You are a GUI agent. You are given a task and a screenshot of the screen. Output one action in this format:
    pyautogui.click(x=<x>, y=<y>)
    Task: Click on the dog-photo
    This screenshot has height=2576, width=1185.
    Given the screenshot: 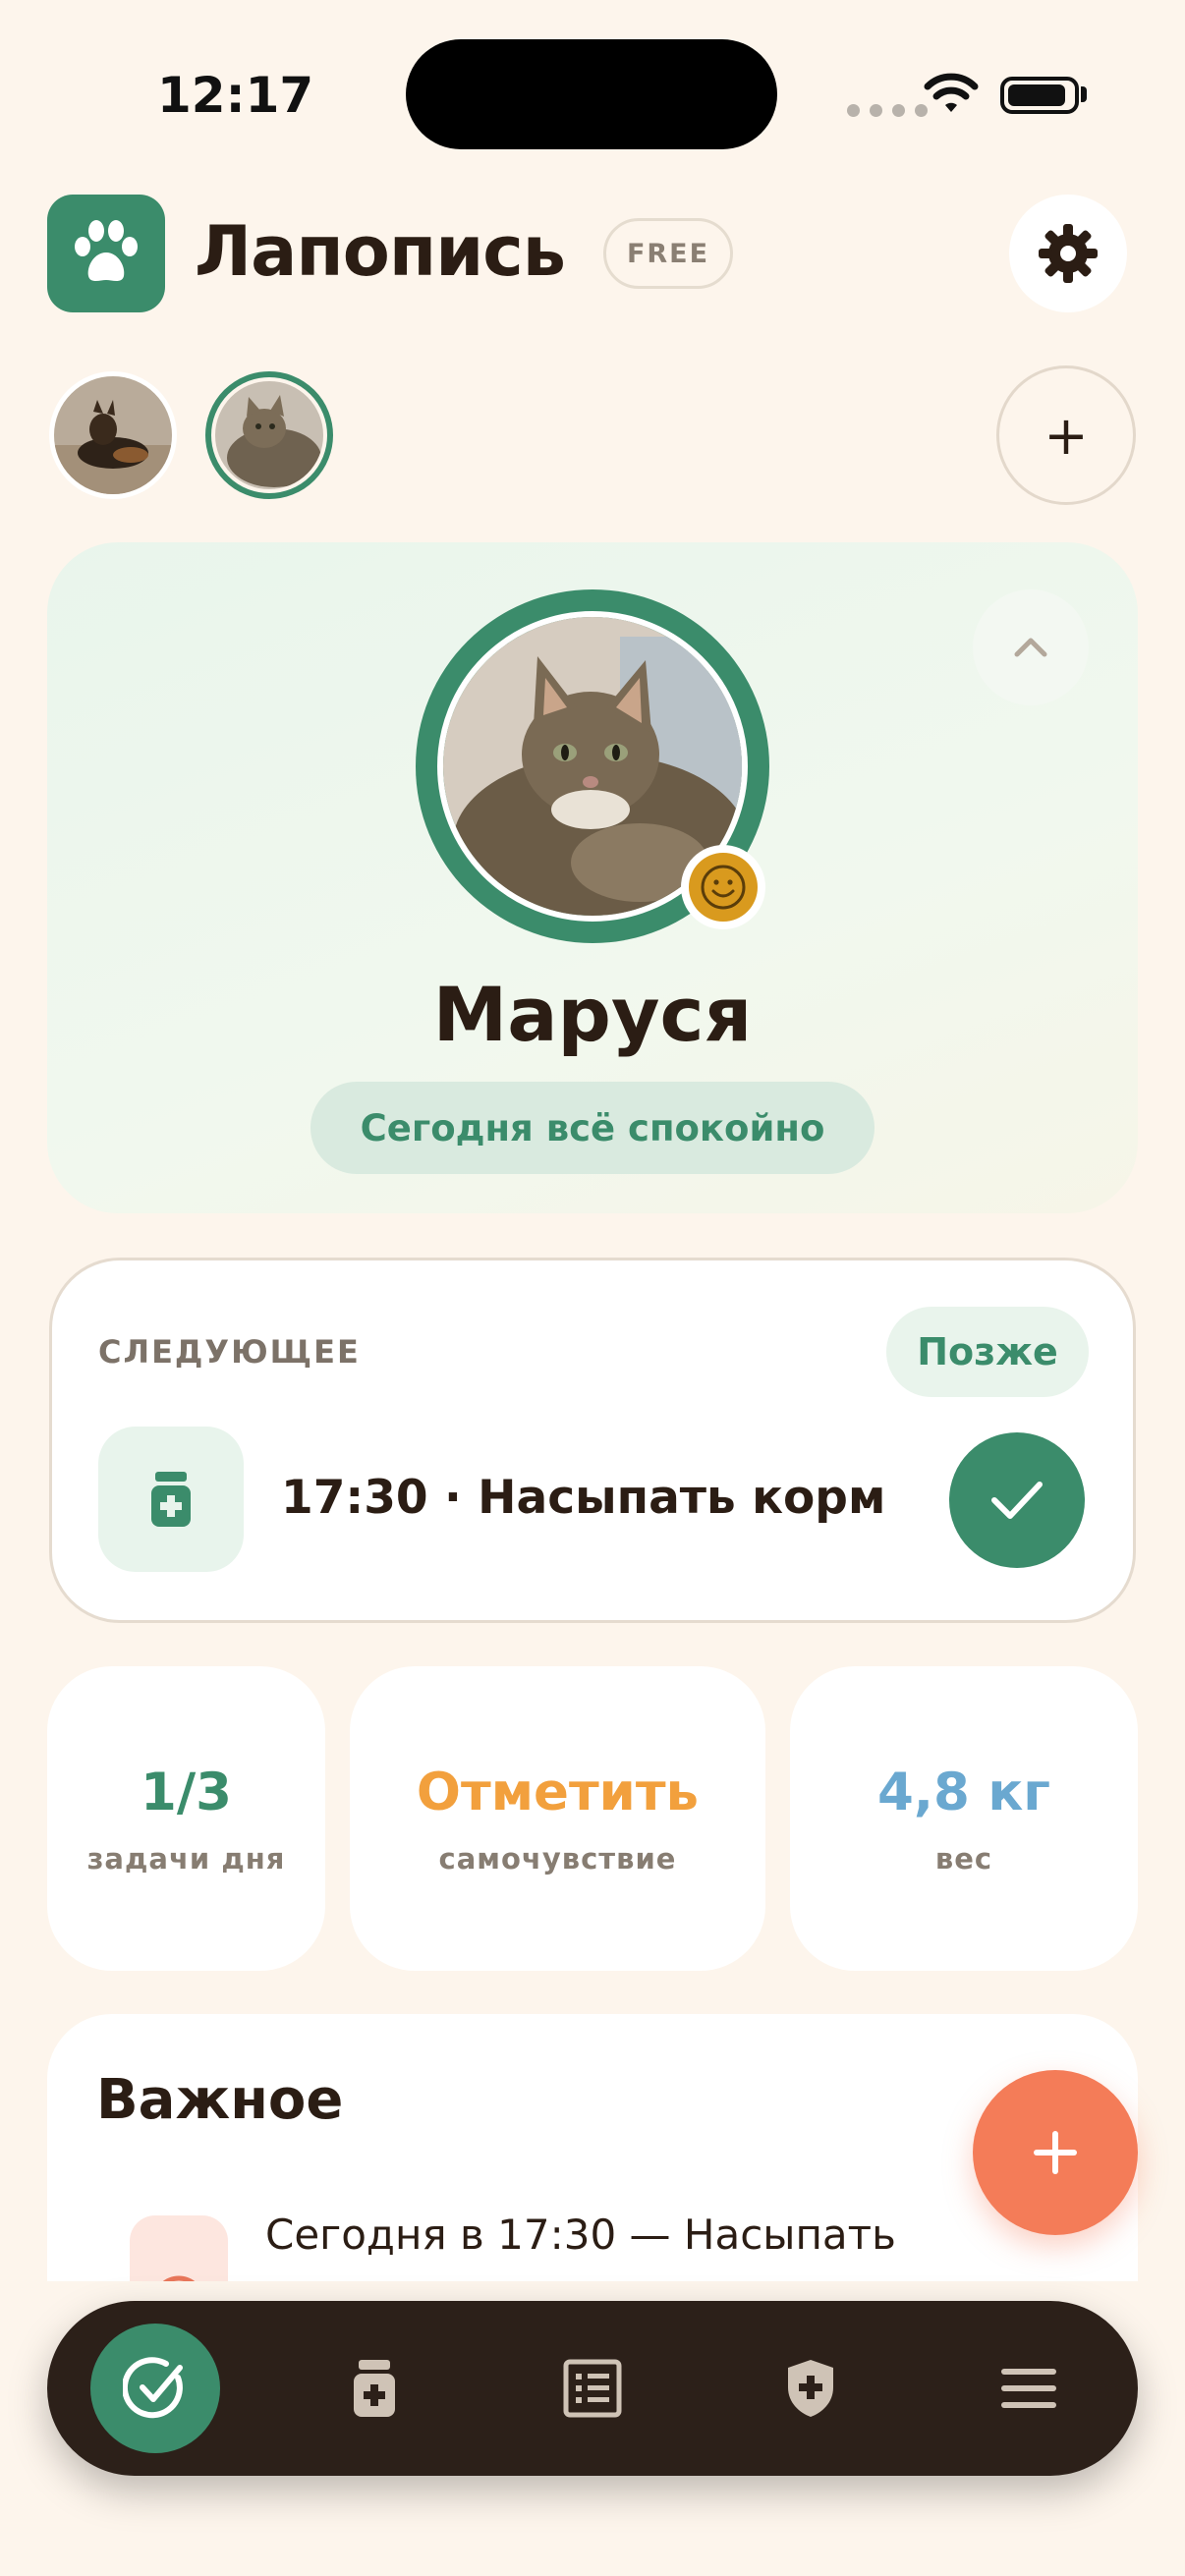 What is the action you would take?
    pyautogui.click(x=113, y=435)
    